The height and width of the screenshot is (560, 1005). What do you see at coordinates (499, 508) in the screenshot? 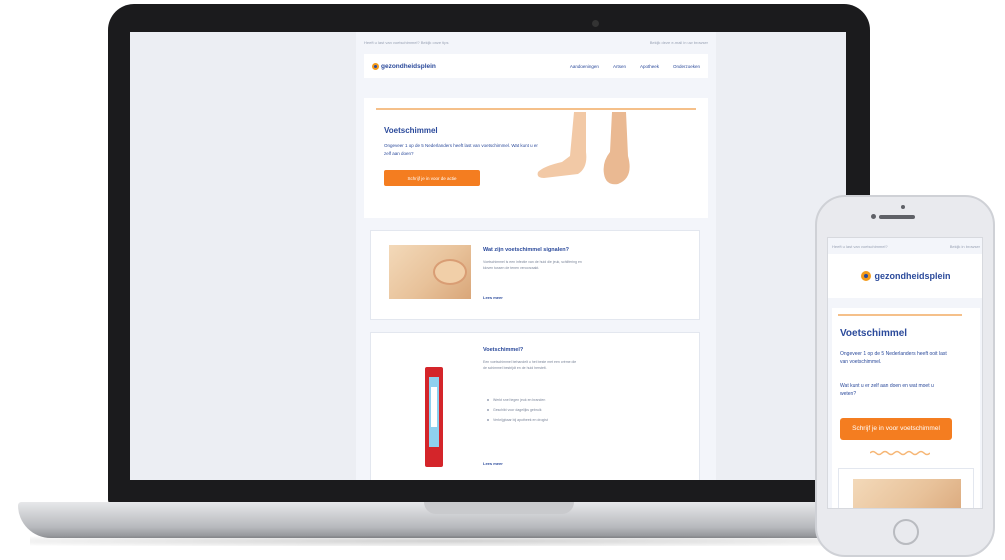
I see `laptop-notch` at bounding box center [499, 508].